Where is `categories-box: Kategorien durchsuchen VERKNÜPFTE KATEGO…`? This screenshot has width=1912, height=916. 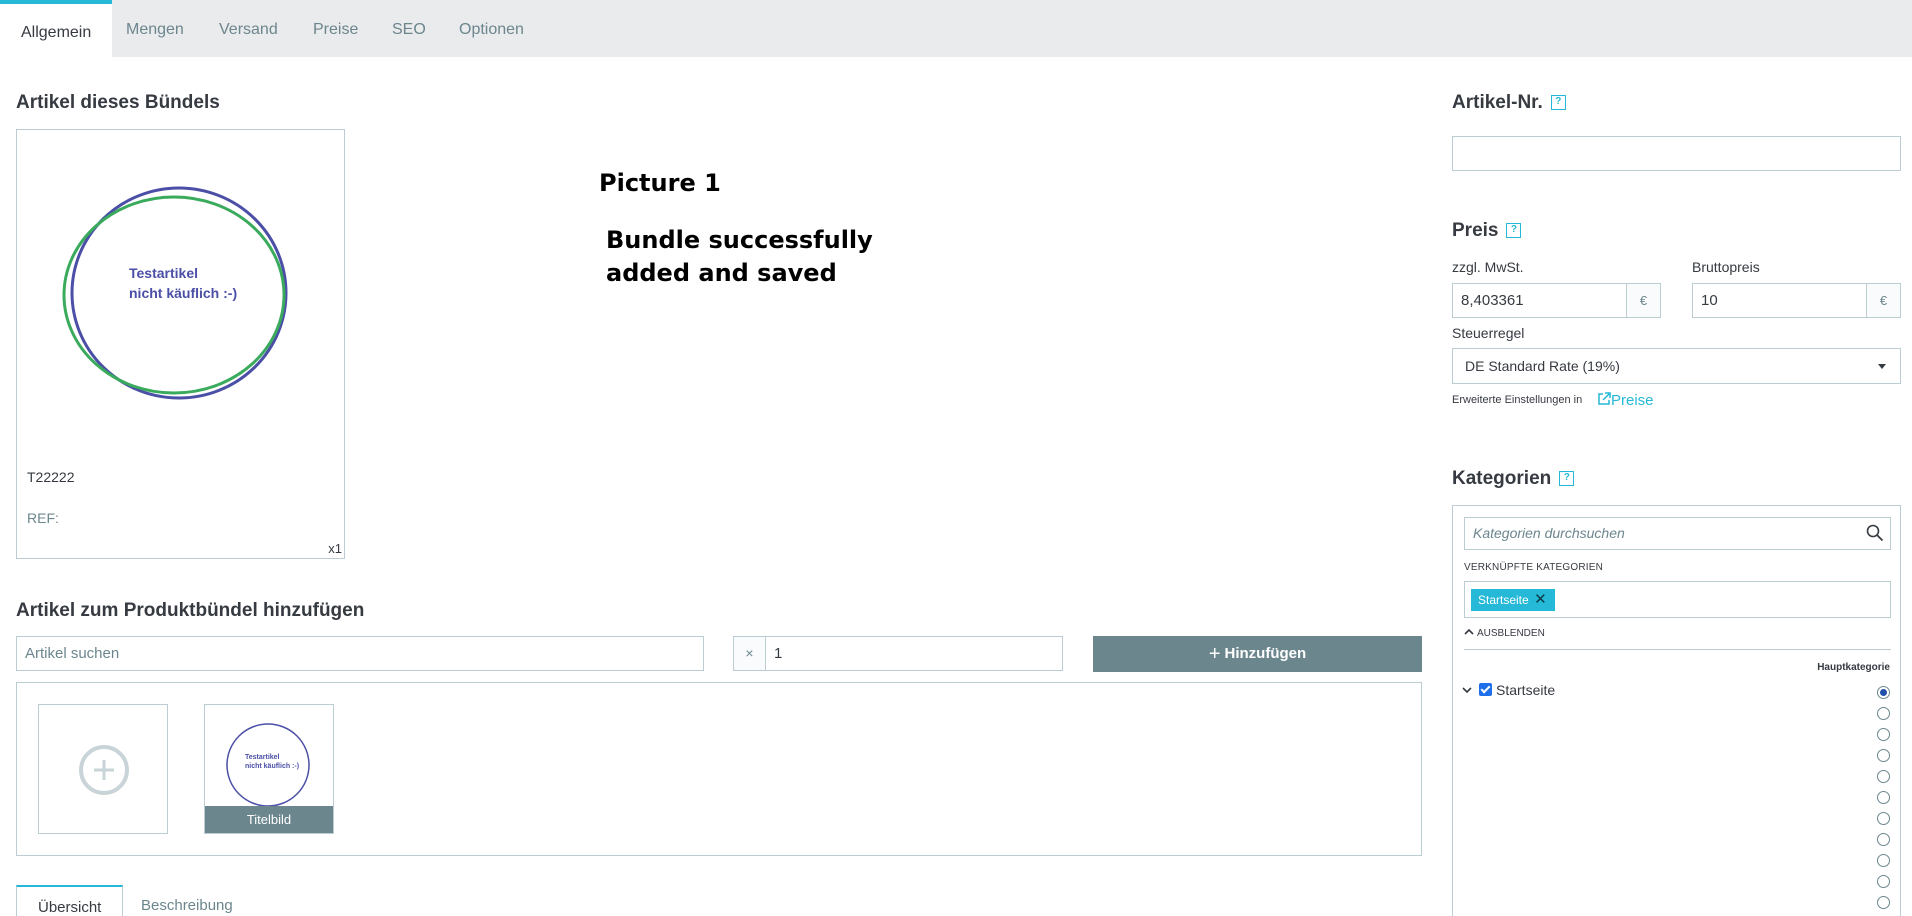 categories-box: Kategorien durchsuchen VERKNÜPFTE KATEGO… is located at coordinates (1676, 710).